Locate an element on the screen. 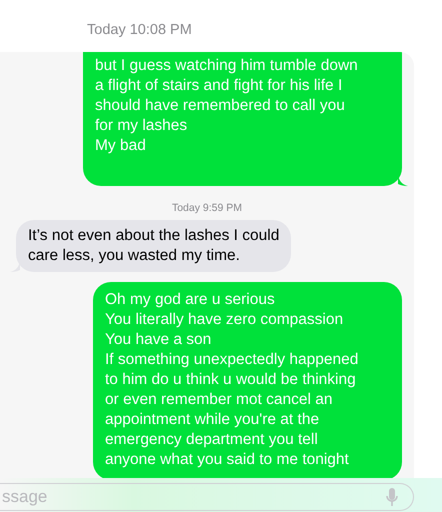 This screenshot has width=442, height=512. timestamp: Today 9:59 PM is located at coordinates (207, 208).